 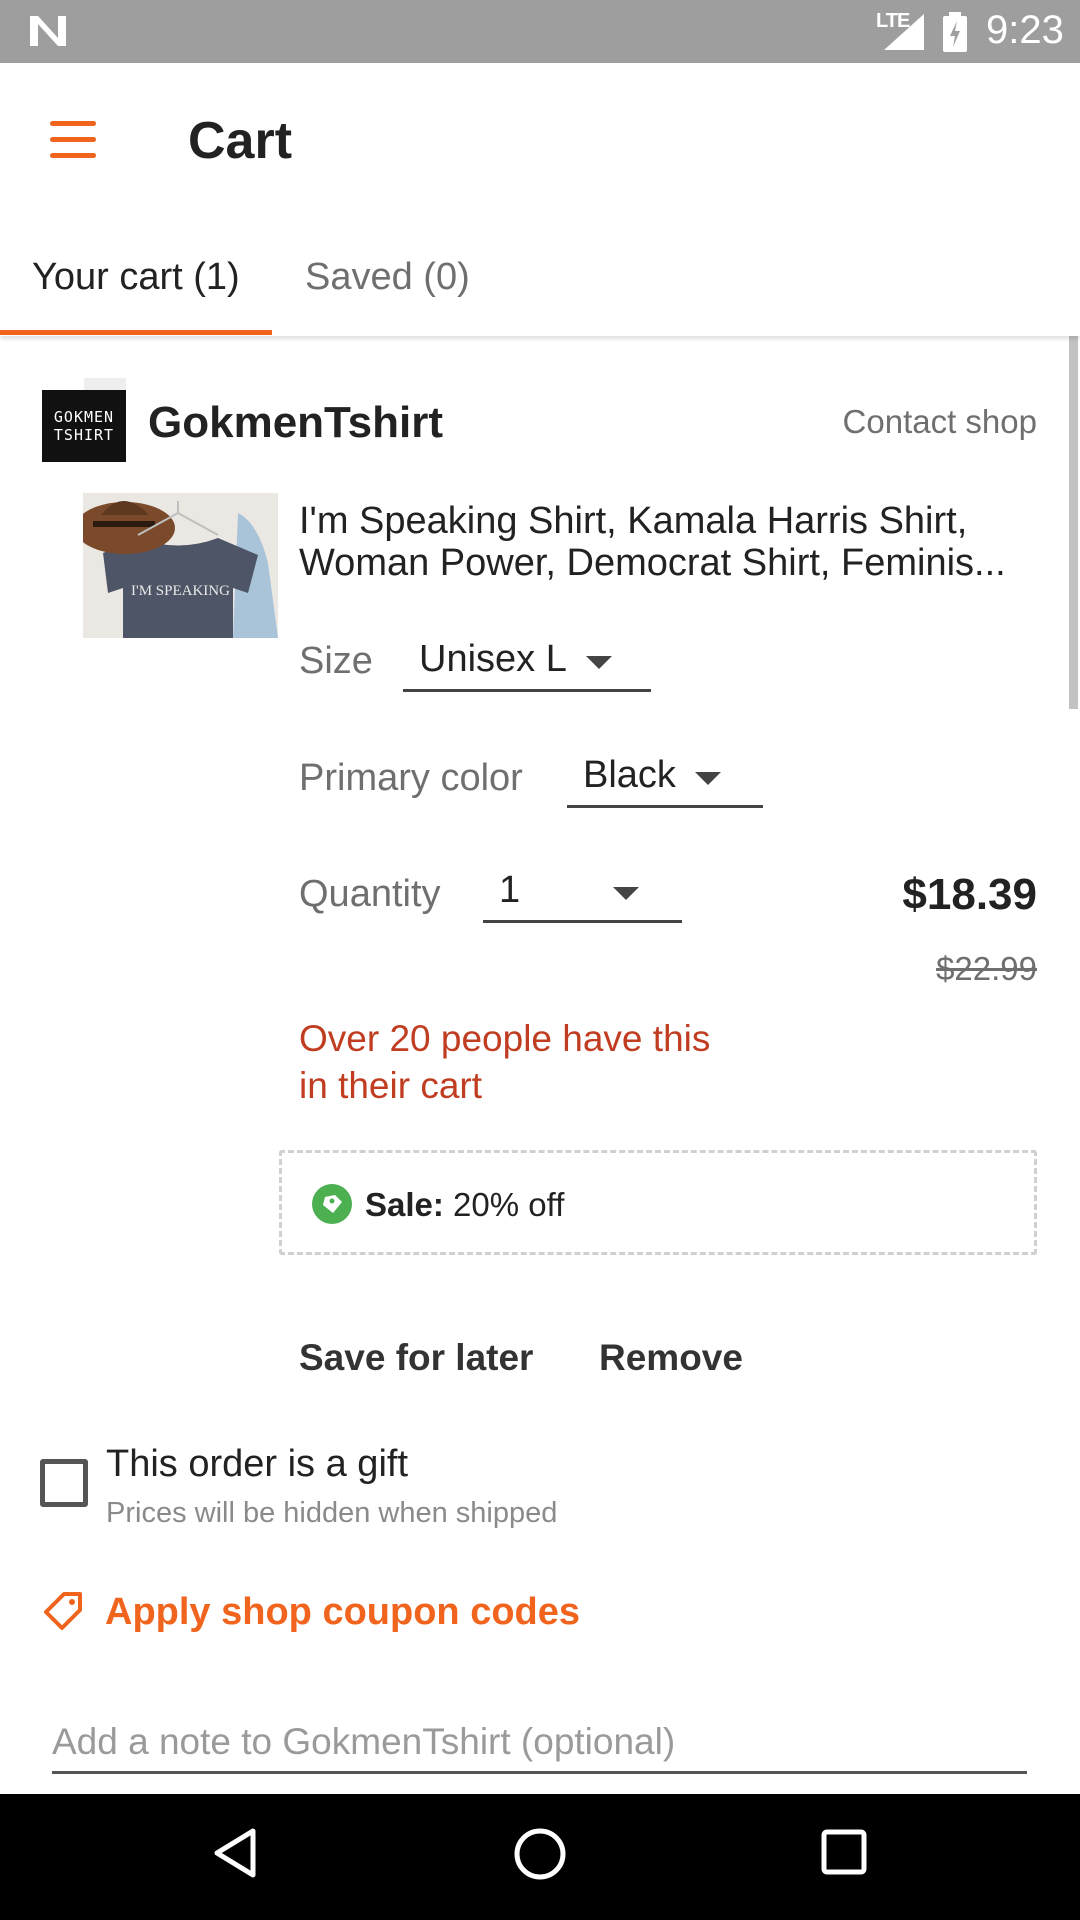 I want to click on n-logo-icon, so click(x=48, y=31).